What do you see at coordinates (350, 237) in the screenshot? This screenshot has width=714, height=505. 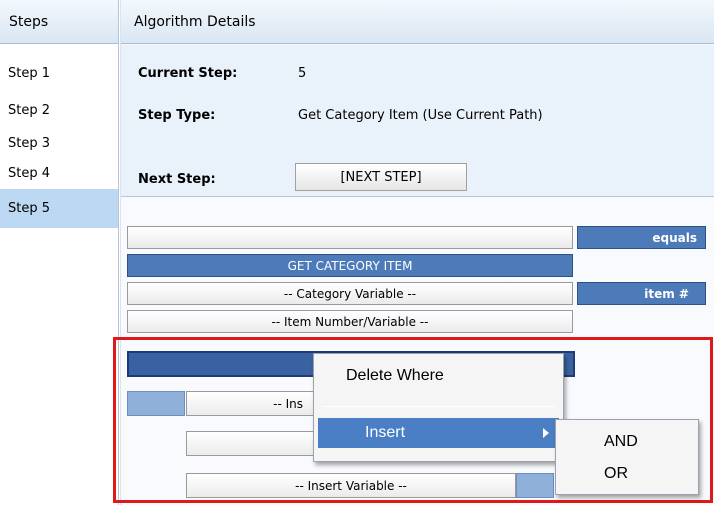 I see `condition-bar` at bounding box center [350, 237].